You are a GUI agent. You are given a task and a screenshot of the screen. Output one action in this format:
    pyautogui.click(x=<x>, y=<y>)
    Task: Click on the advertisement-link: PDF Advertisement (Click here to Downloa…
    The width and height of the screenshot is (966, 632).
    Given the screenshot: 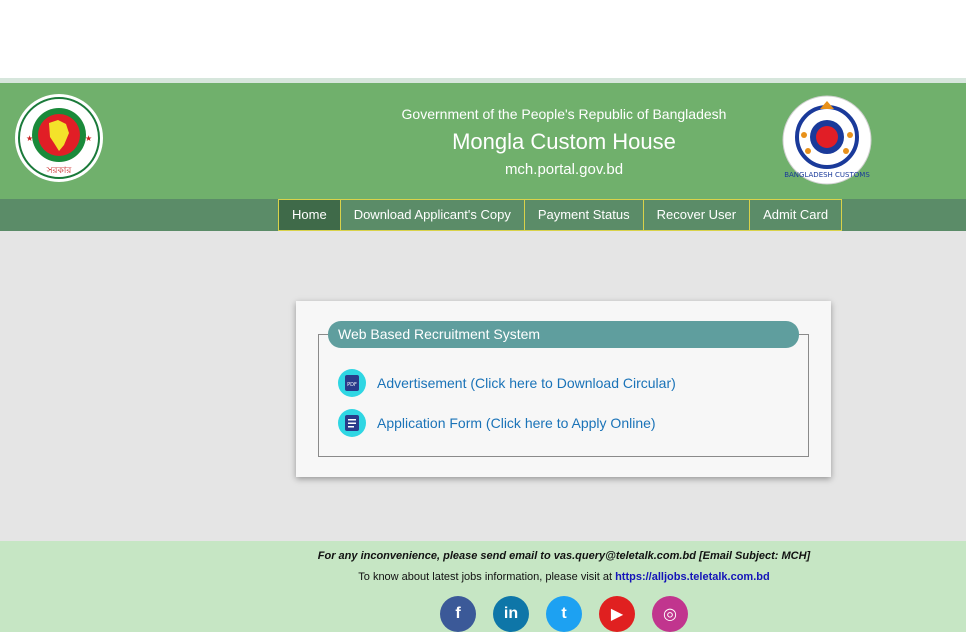 What is the action you would take?
    pyautogui.click(x=507, y=383)
    